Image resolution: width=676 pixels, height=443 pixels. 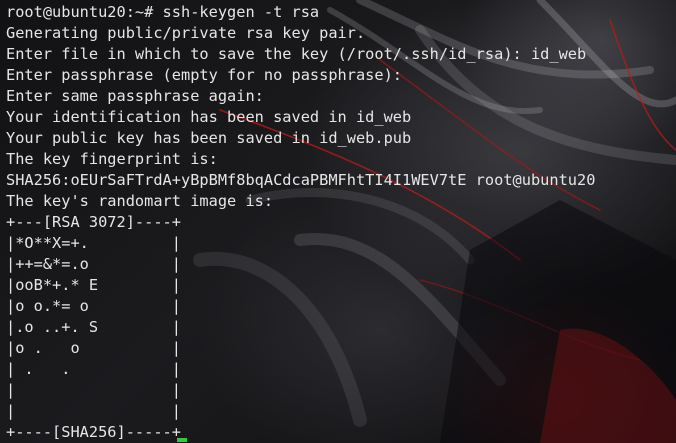 I want to click on output-line: The key fingerprint is:, so click(x=112, y=159).